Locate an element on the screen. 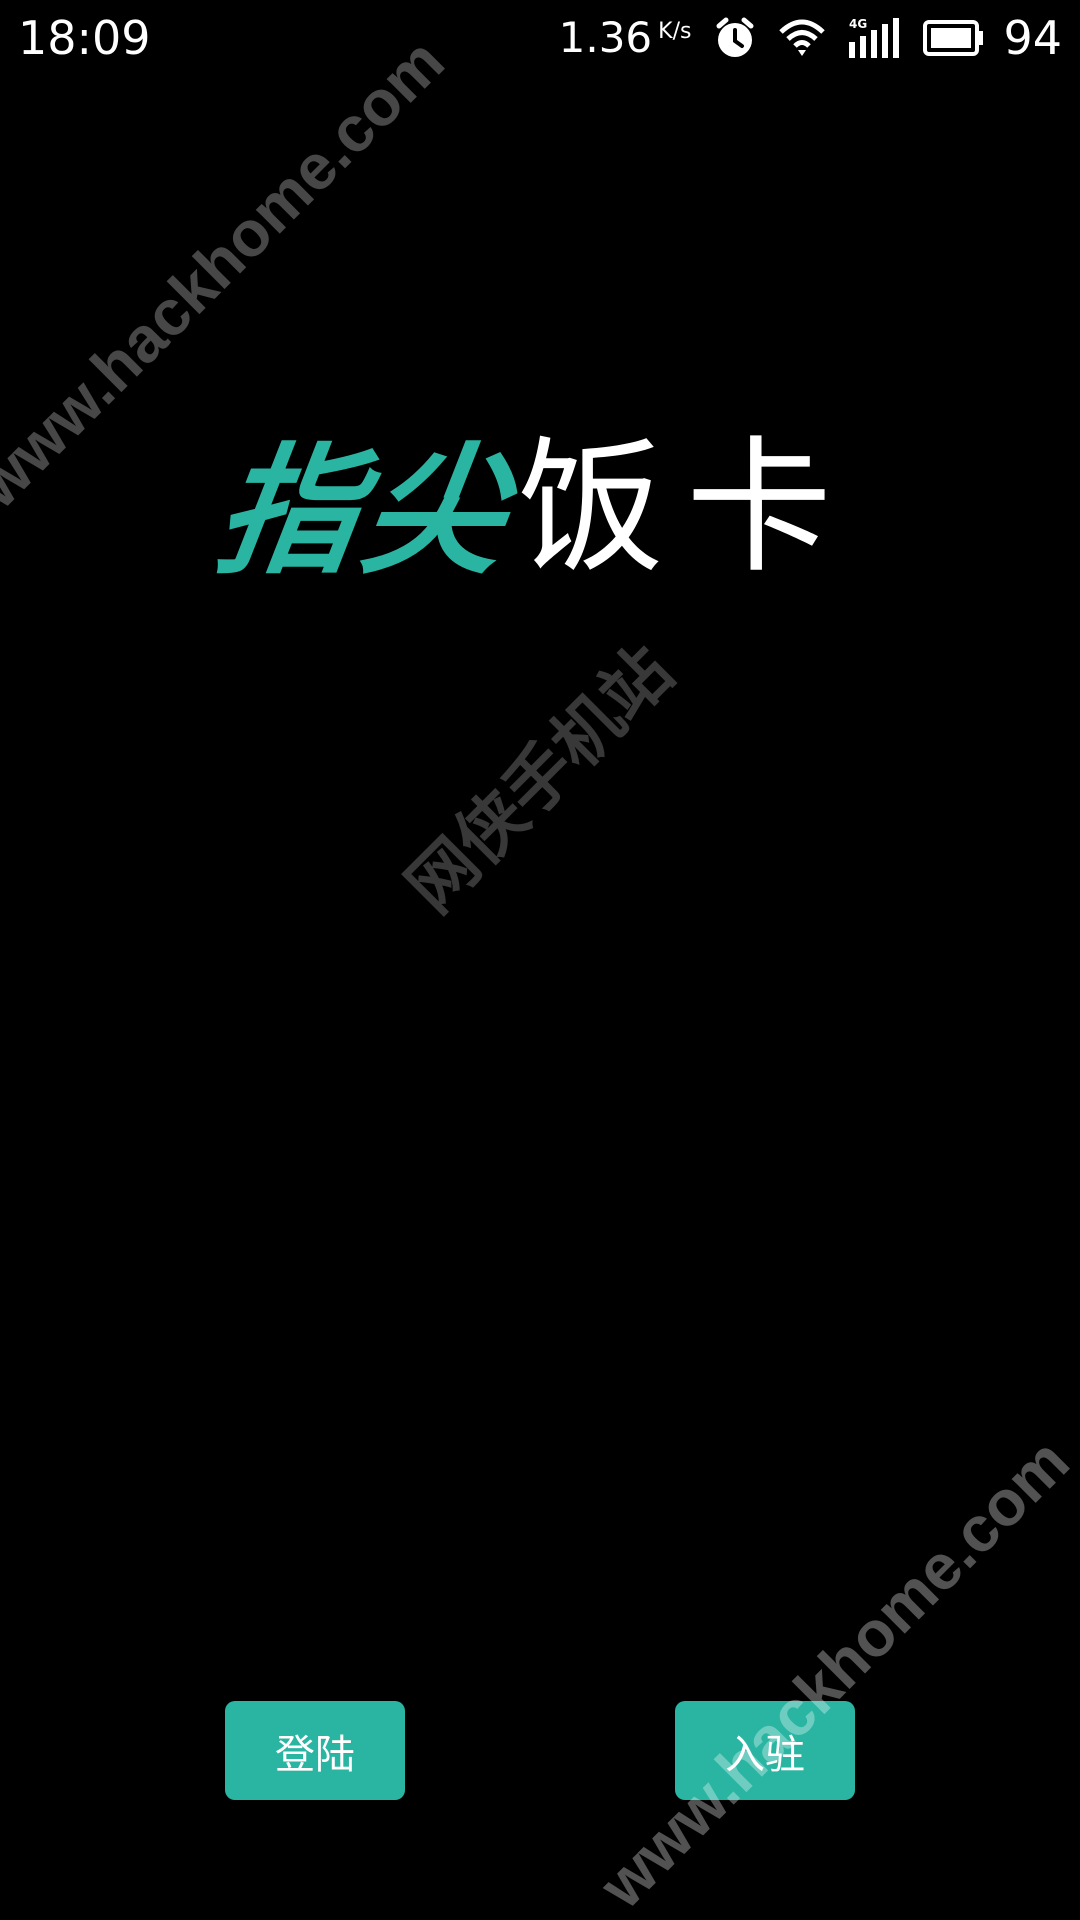  svg-text: 4G is located at coordinates (858, 24).